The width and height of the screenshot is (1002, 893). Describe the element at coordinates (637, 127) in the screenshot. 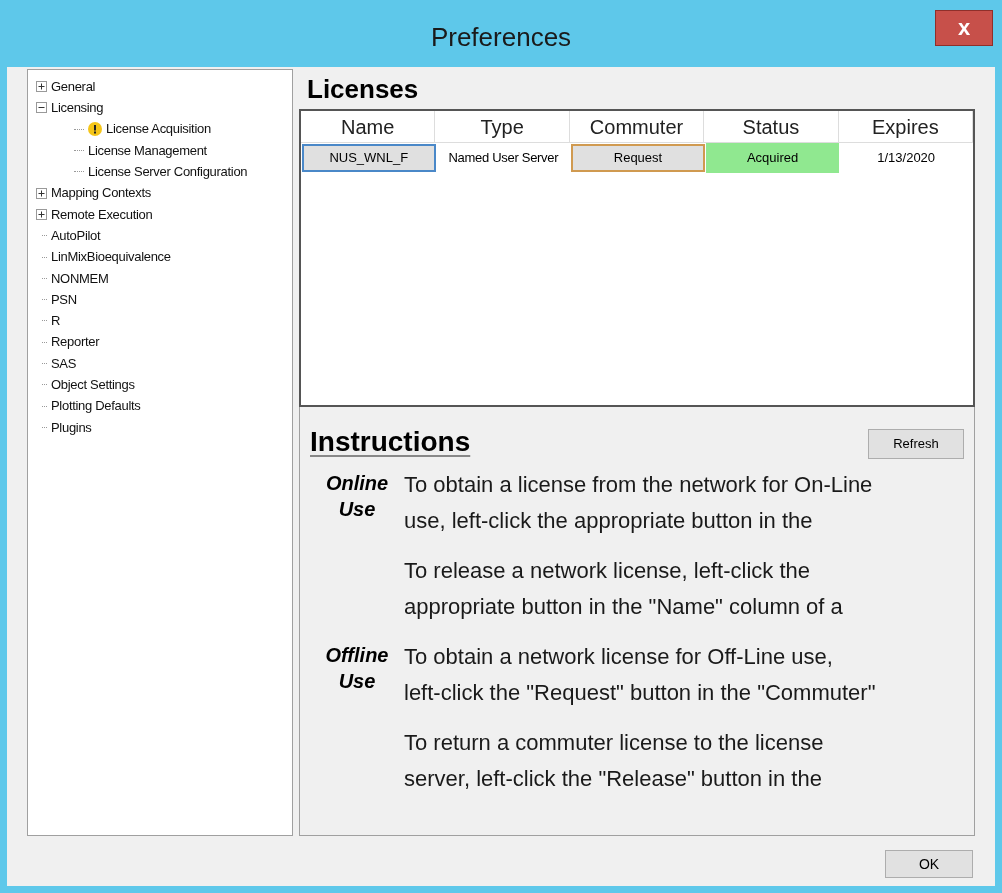

I see `column-header: Commuter` at that location.